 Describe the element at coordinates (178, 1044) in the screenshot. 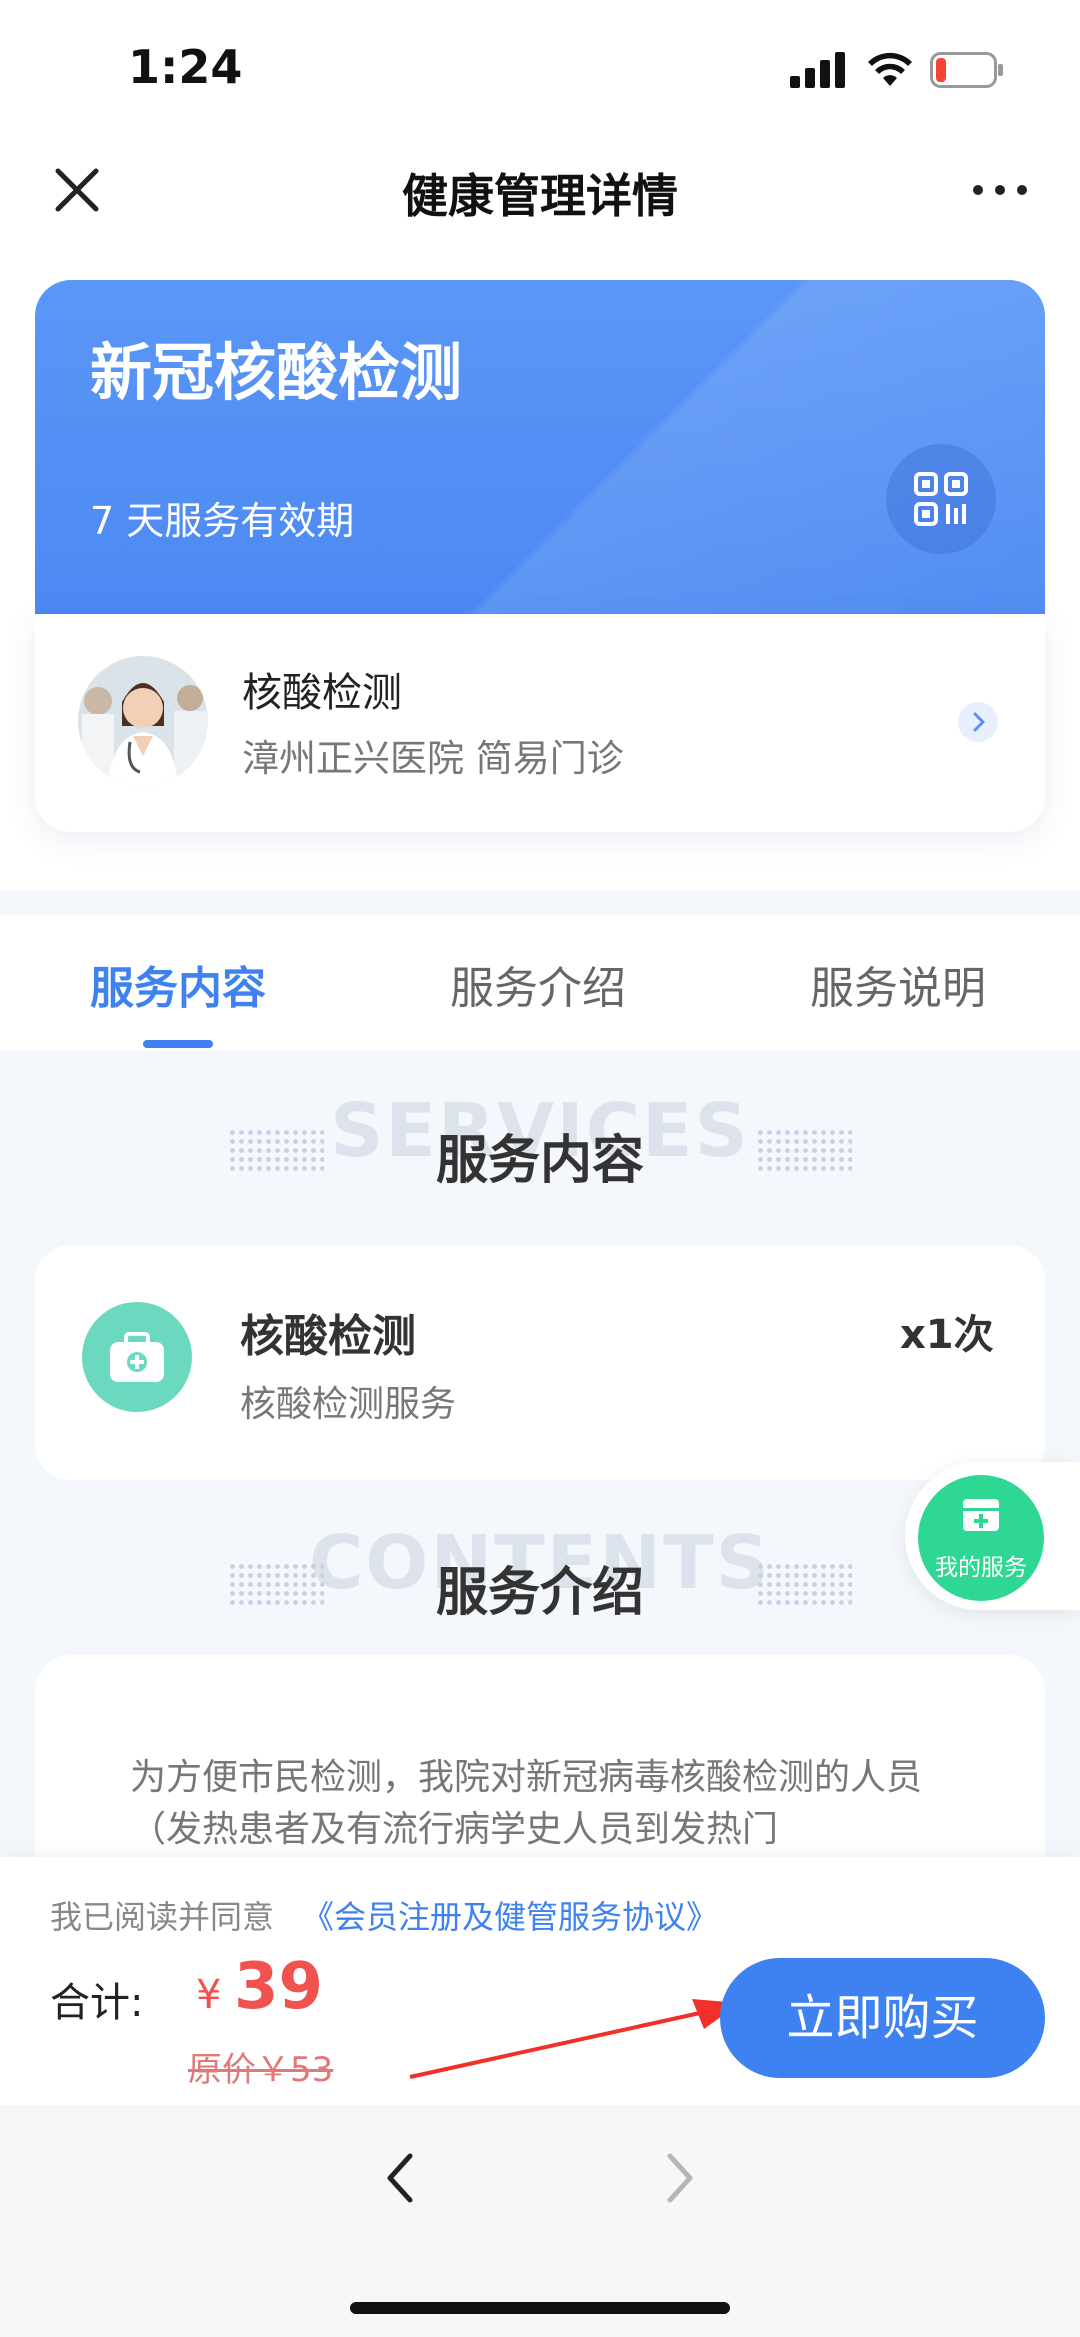

I see `active-tab-indicator` at that location.